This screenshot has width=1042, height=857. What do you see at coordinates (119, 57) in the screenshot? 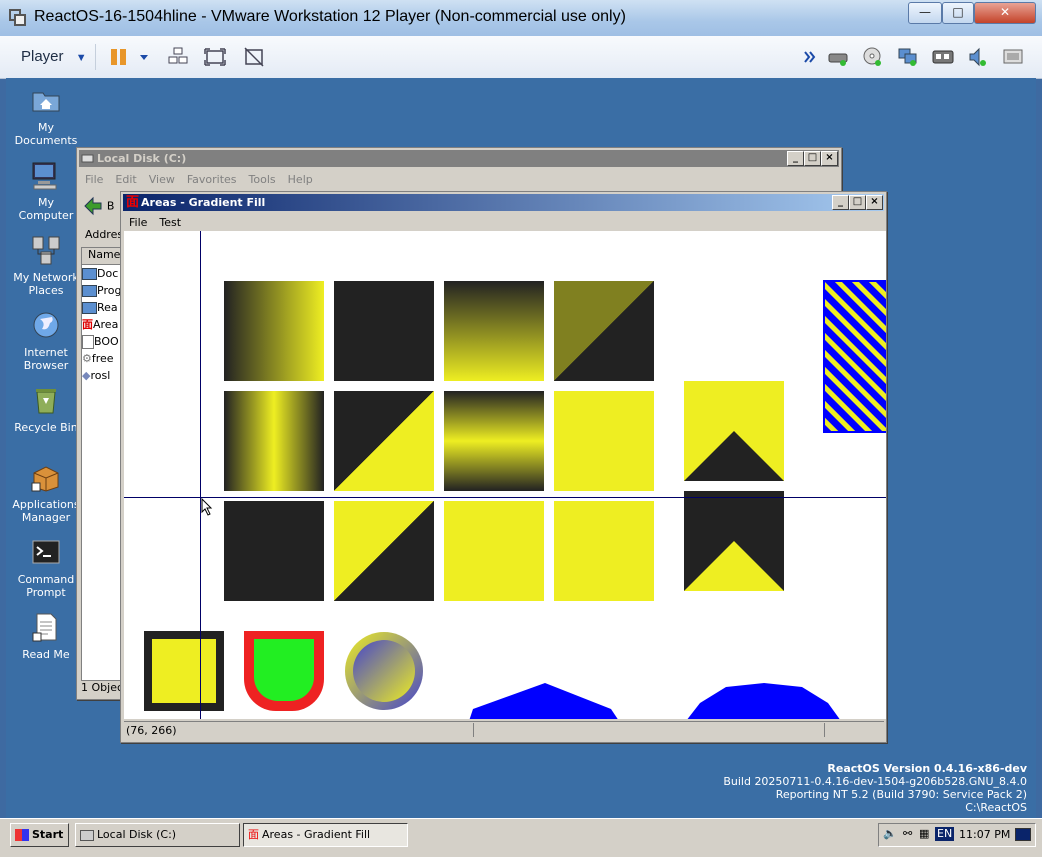
I see `pause-icon` at bounding box center [119, 57].